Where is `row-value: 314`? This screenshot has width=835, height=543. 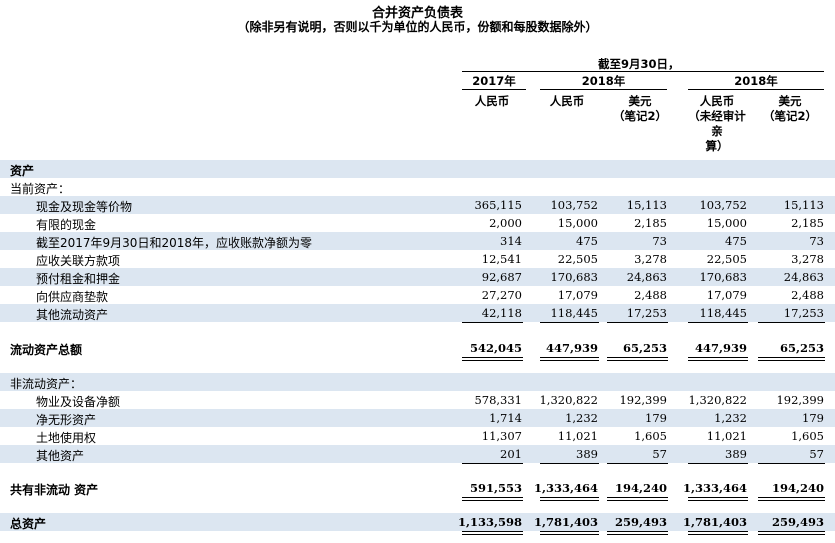
row-value: 314 is located at coordinates (511, 241).